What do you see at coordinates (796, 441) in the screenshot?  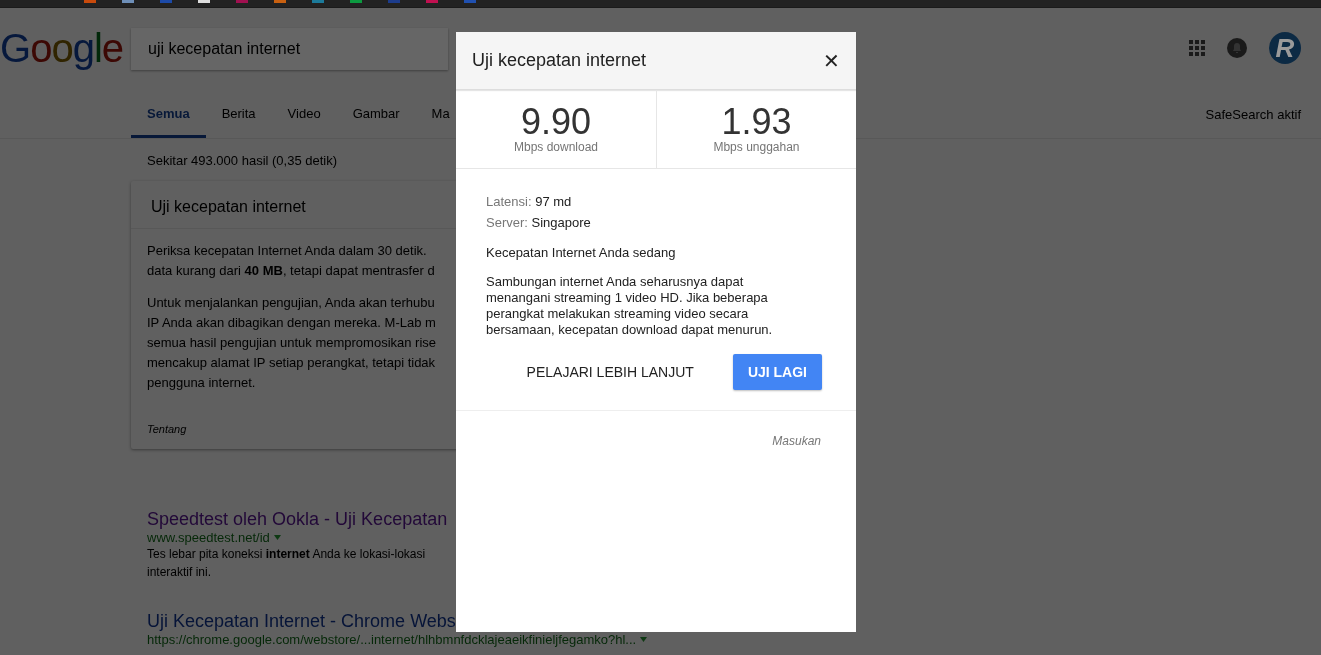 I see `feedback-link: Masukan` at bounding box center [796, 441].